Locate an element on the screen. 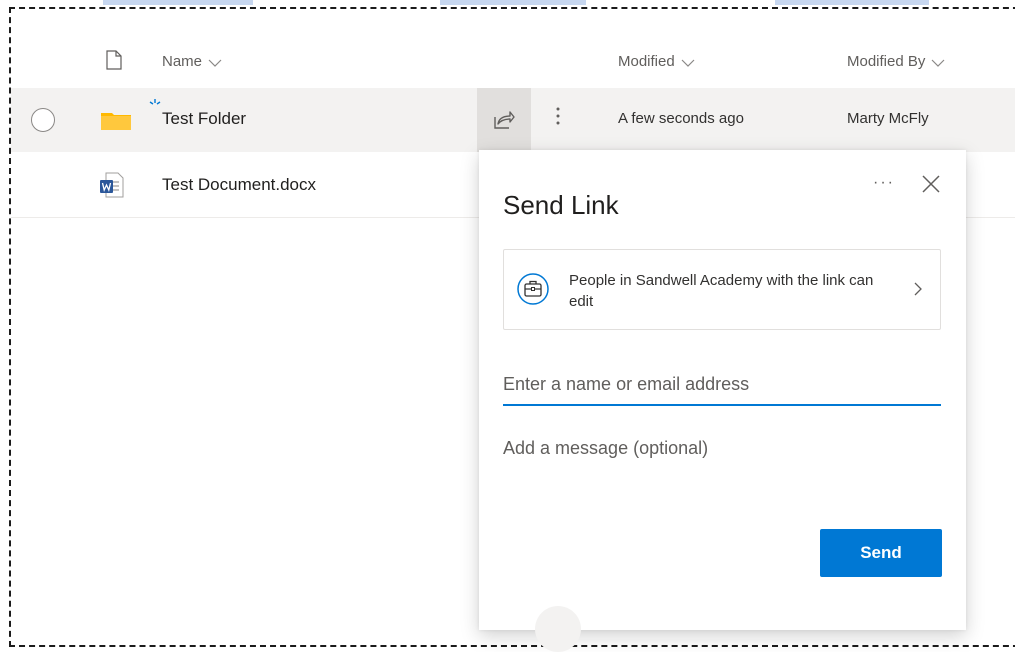 Image resolution: width=1015 pixels, height=652 pixels. column-header-modified-by: Modified By is located at coordinates (896, 62).